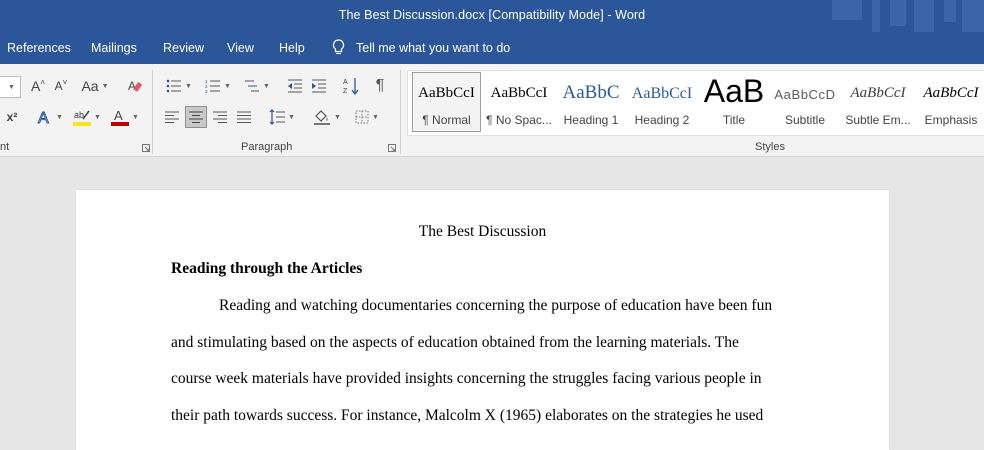 The height and width of the screenshot is (450, 984). I want to click on borders-button: ▼, so click(367, 117).